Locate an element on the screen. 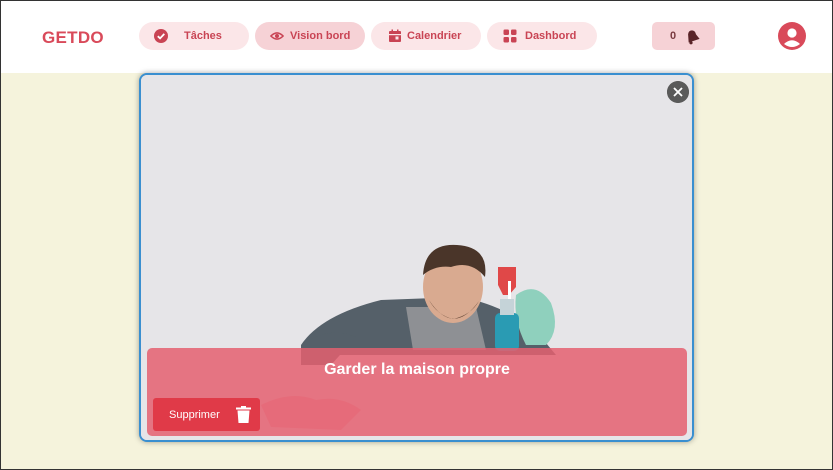 This screenshot has height=470, width=833. close-icon is located at coordinates (678, 92).